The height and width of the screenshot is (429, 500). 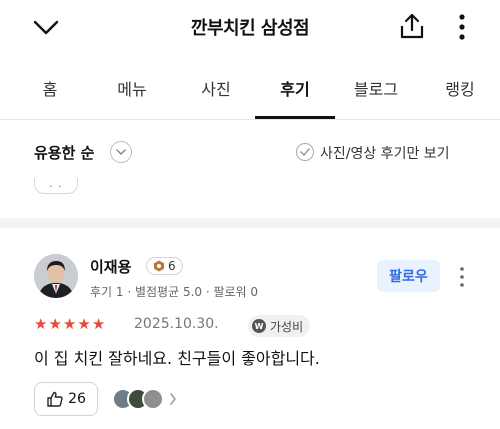 I want to click on photo-filter-label: 사진/영상 후기만 보기, so click(x=385, y=153).